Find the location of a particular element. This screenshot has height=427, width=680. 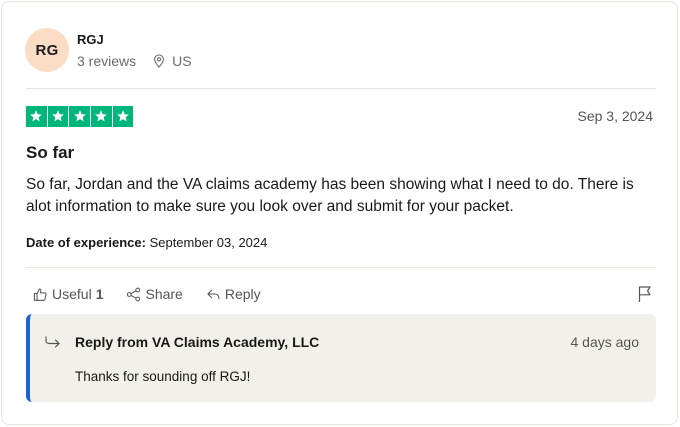

review-actions: Useful 1 Share Reply is located at coordinates (158, 294).